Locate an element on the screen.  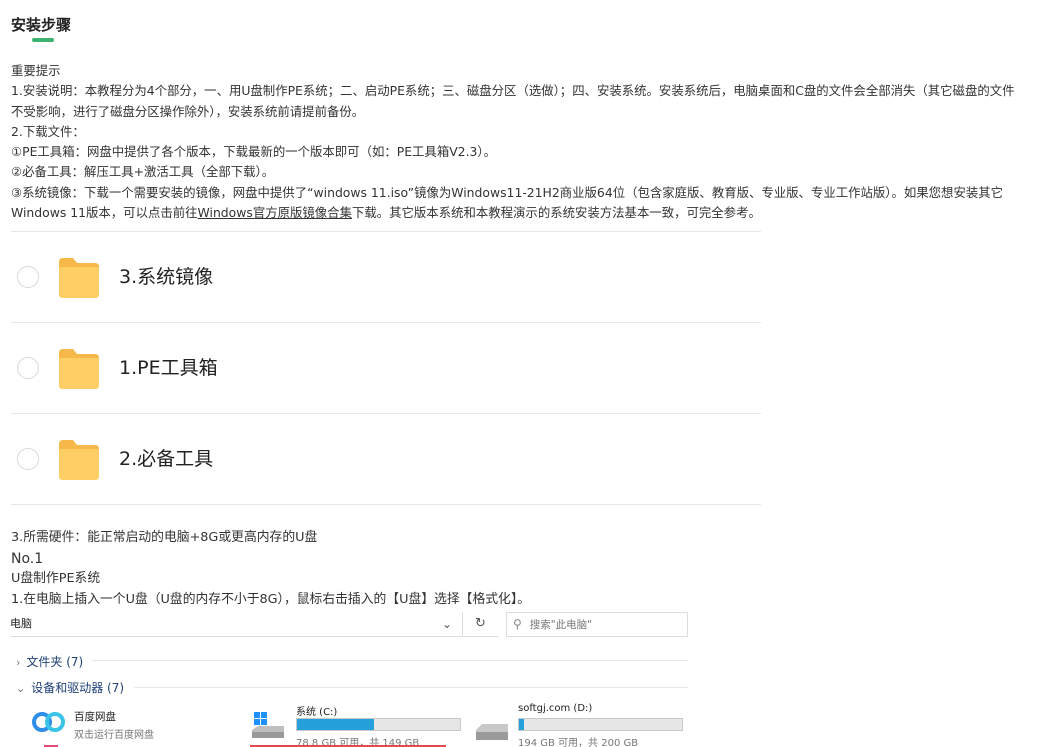
drive-d-name: softgj.com (D:) is located at coordinates (555, 708).